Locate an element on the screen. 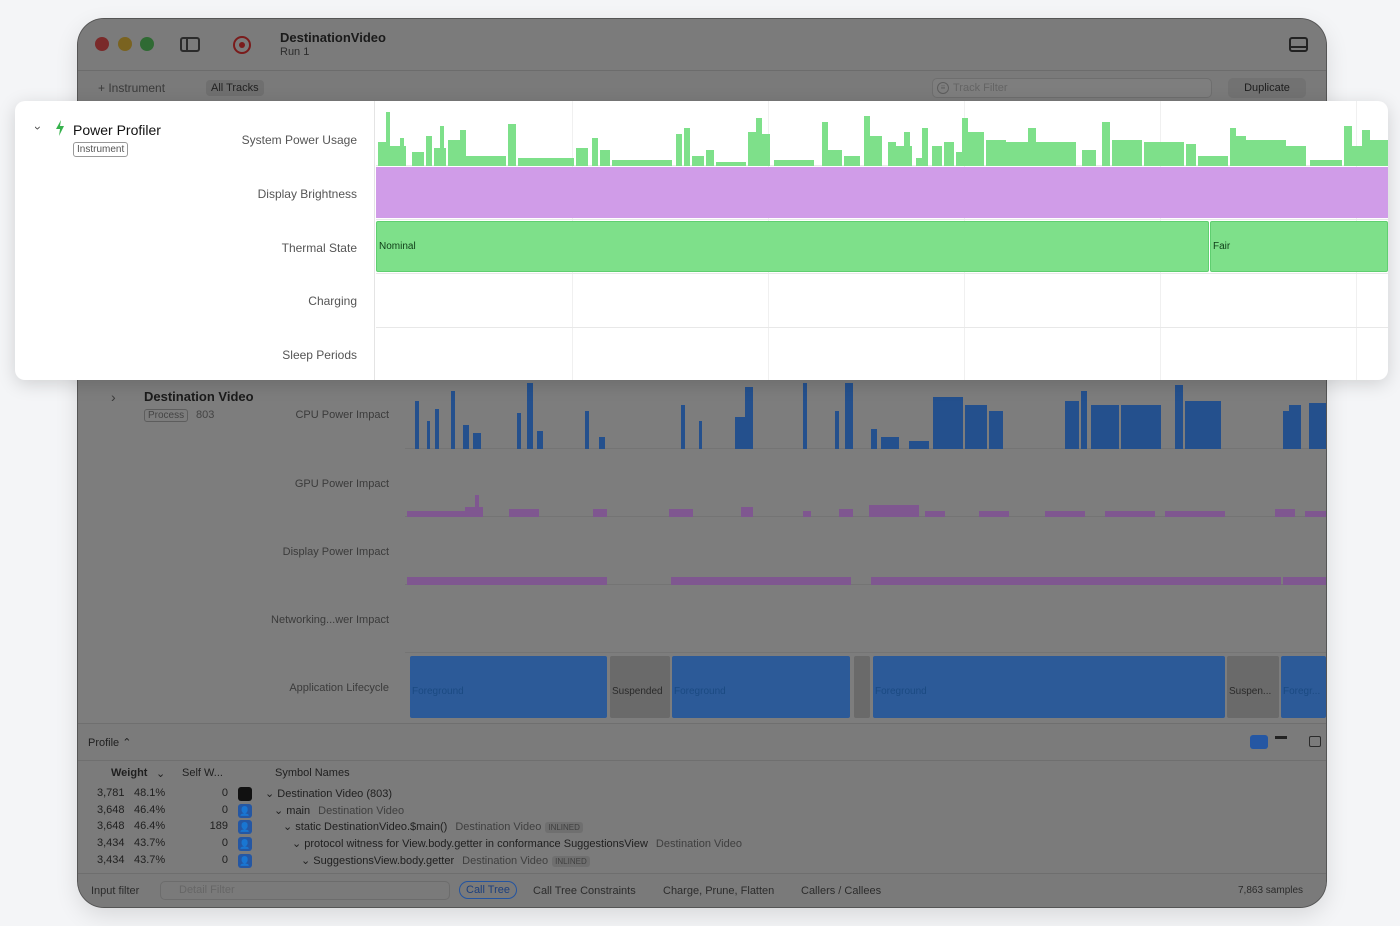 This screenshot has height=926, width=1400. brightness-fill is located at coordinates (882, 192).